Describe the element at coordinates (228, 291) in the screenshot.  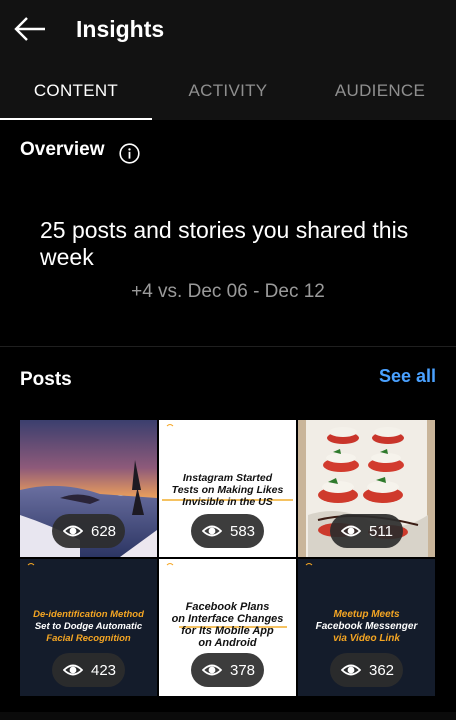
I see `overview-comparison: +4 vs. Dec 06 - Dec 12` at that location.